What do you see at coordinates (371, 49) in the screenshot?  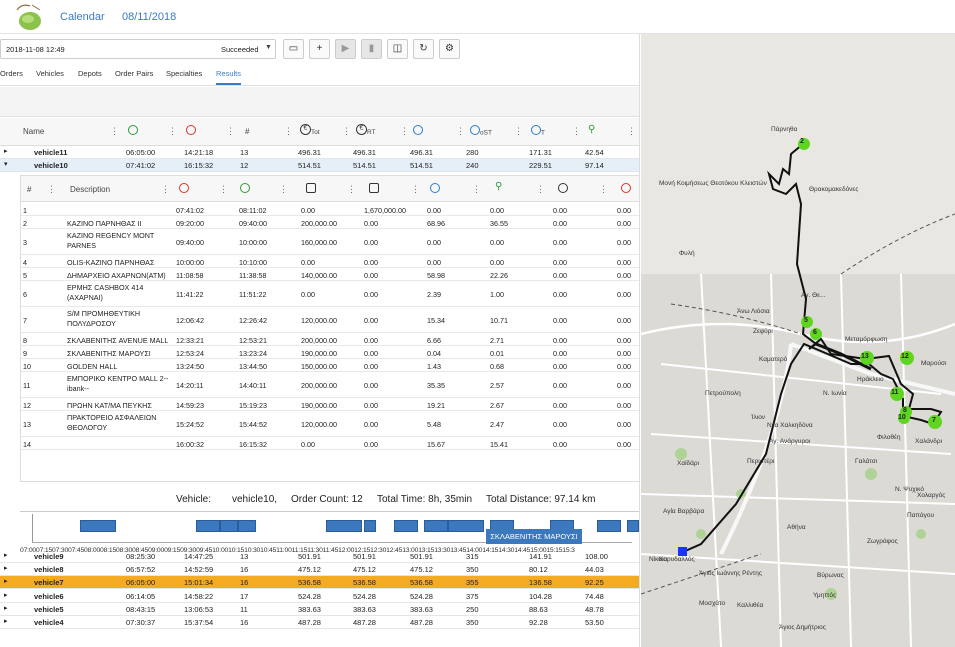 I see `delete-button: ▮` at bounding box center [371, 49].